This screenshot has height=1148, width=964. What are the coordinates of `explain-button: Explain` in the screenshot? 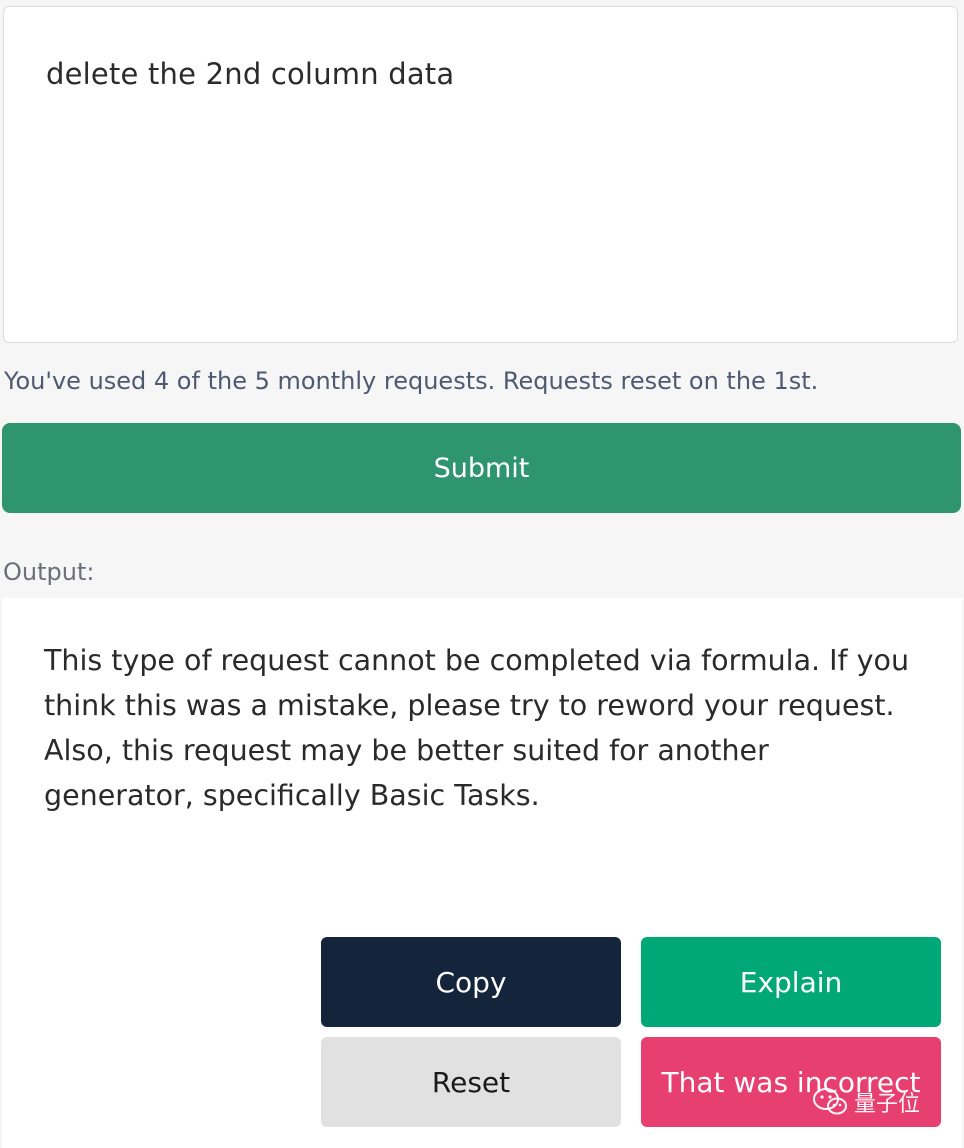 It's located at (791, 982).